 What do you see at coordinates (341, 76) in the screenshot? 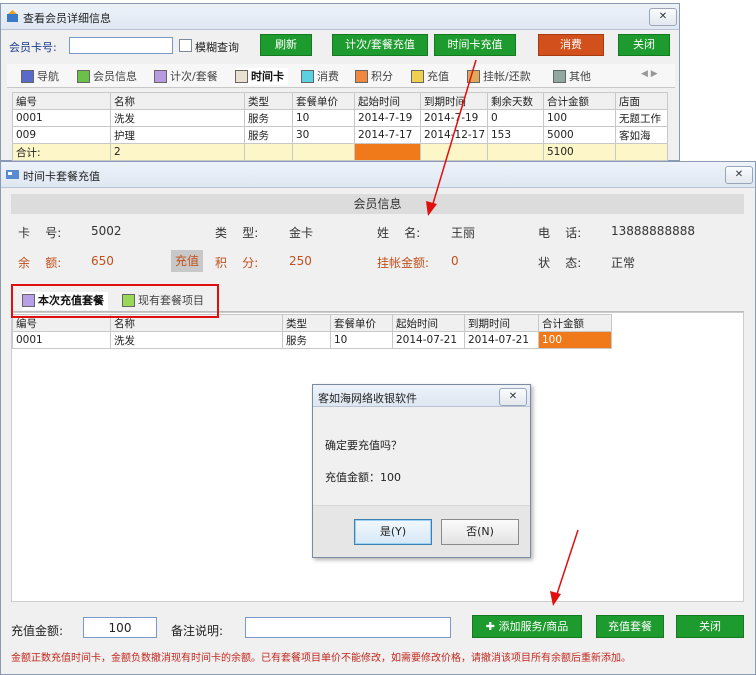
I see `back-tab-bar: 导航 会员信息 计次/套餐 时间卡 消费 积分 充值 挂帐/还款 其他 ◀ ▶` at bounding box center [341, 76].